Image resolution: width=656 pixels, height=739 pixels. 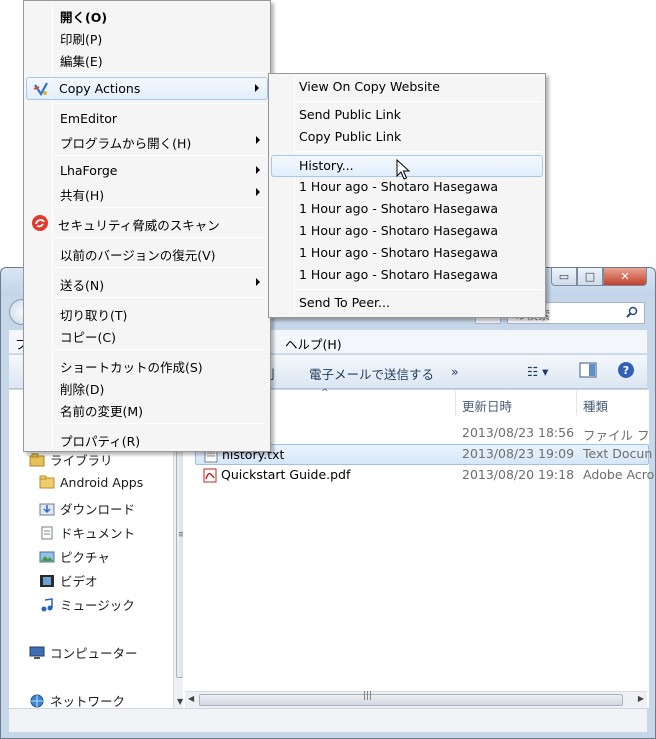 What do you see at coordinates (47, 509) in the screenshot?
I see `download-icon` at bounding box center [47, 509].